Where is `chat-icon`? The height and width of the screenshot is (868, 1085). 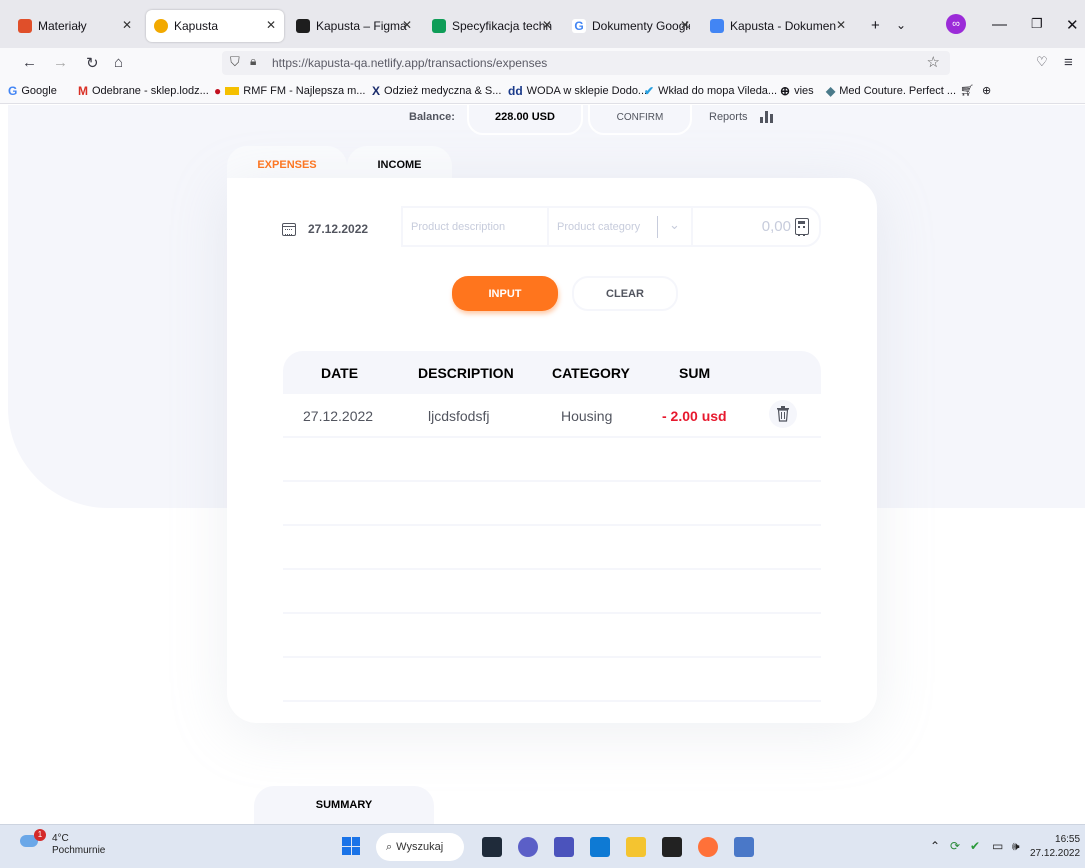
chat-icon is located at coordinates (528, 847).